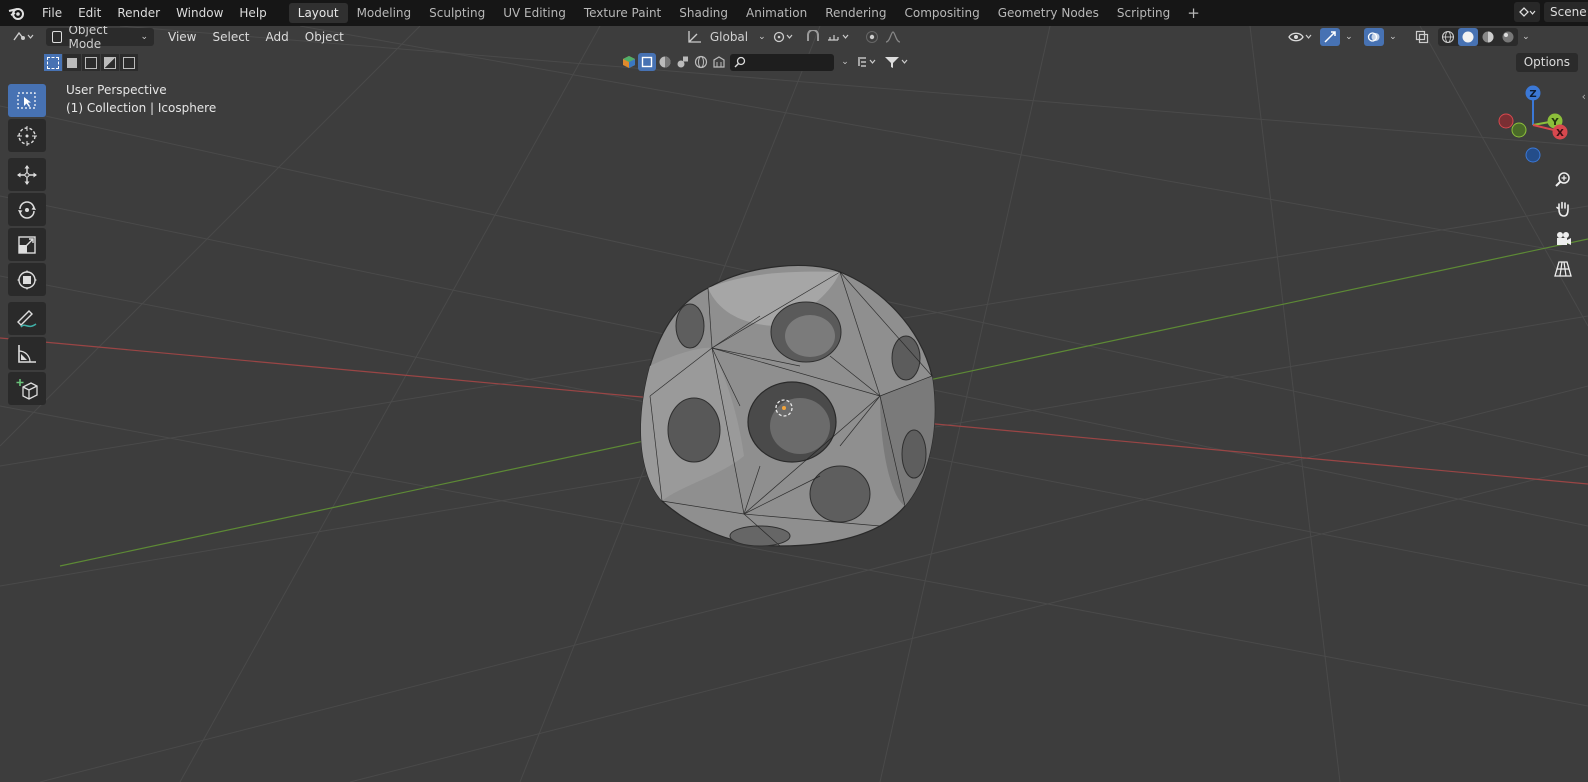  Describe the element at coordinates (199, 13) in the screenshot. I see `menu-window: Window` at that location.